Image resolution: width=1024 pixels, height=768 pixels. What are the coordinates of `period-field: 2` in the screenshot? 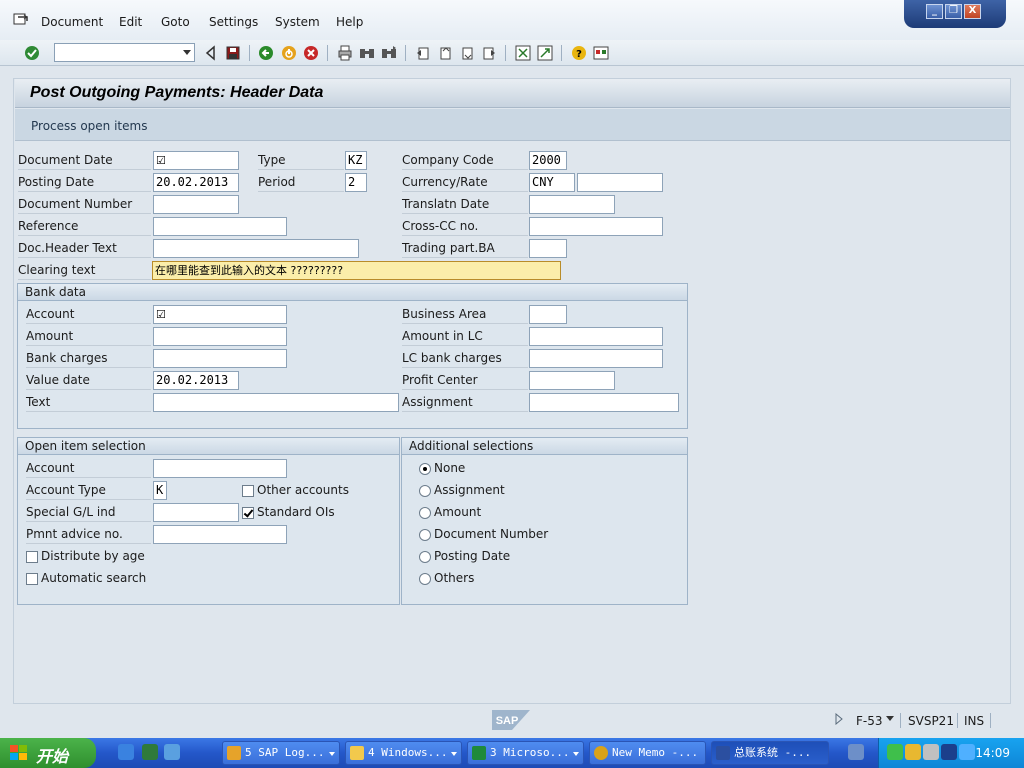 It's located at (356, 182).